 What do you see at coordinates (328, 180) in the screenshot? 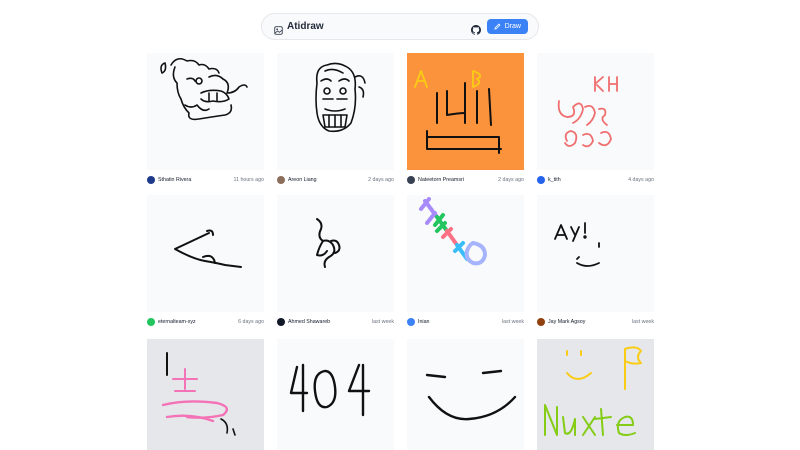
I see `author-name: Areon Liang` at bounding box center [328, 180].